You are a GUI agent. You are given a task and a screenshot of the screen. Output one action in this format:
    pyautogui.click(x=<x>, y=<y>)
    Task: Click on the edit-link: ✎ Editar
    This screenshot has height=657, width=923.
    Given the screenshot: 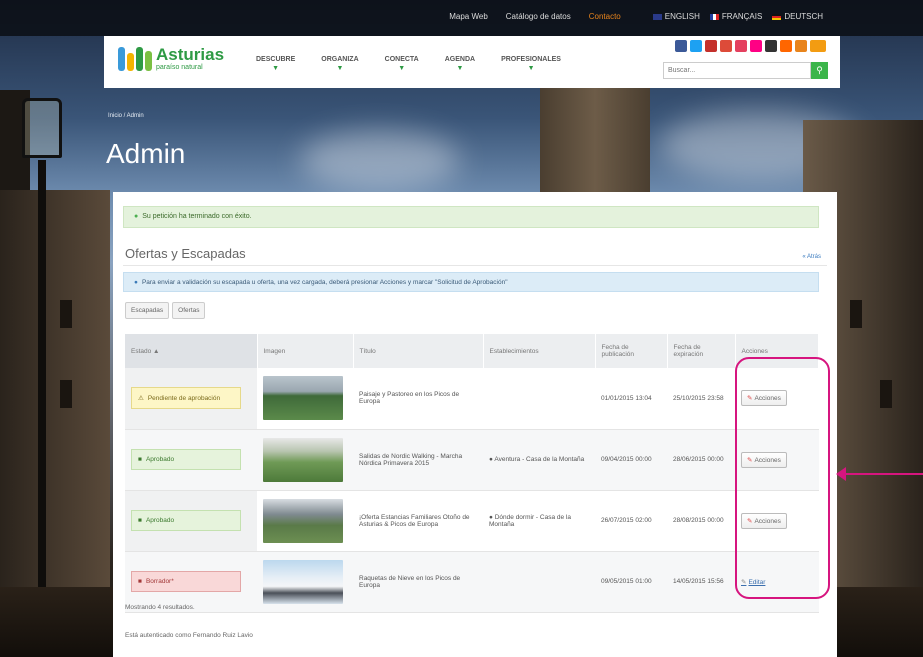 What is the action you would take?
    pyautogui.click(x=753, y=582)
    